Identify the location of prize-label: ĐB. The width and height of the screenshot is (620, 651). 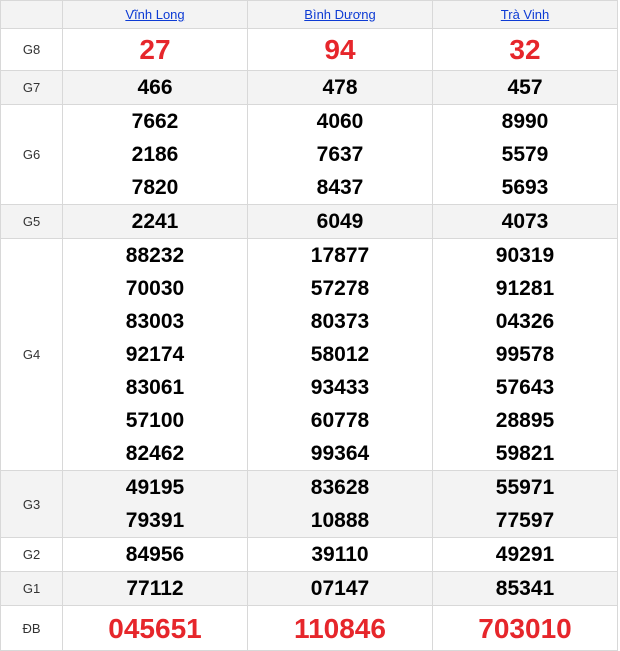
(31, 628).